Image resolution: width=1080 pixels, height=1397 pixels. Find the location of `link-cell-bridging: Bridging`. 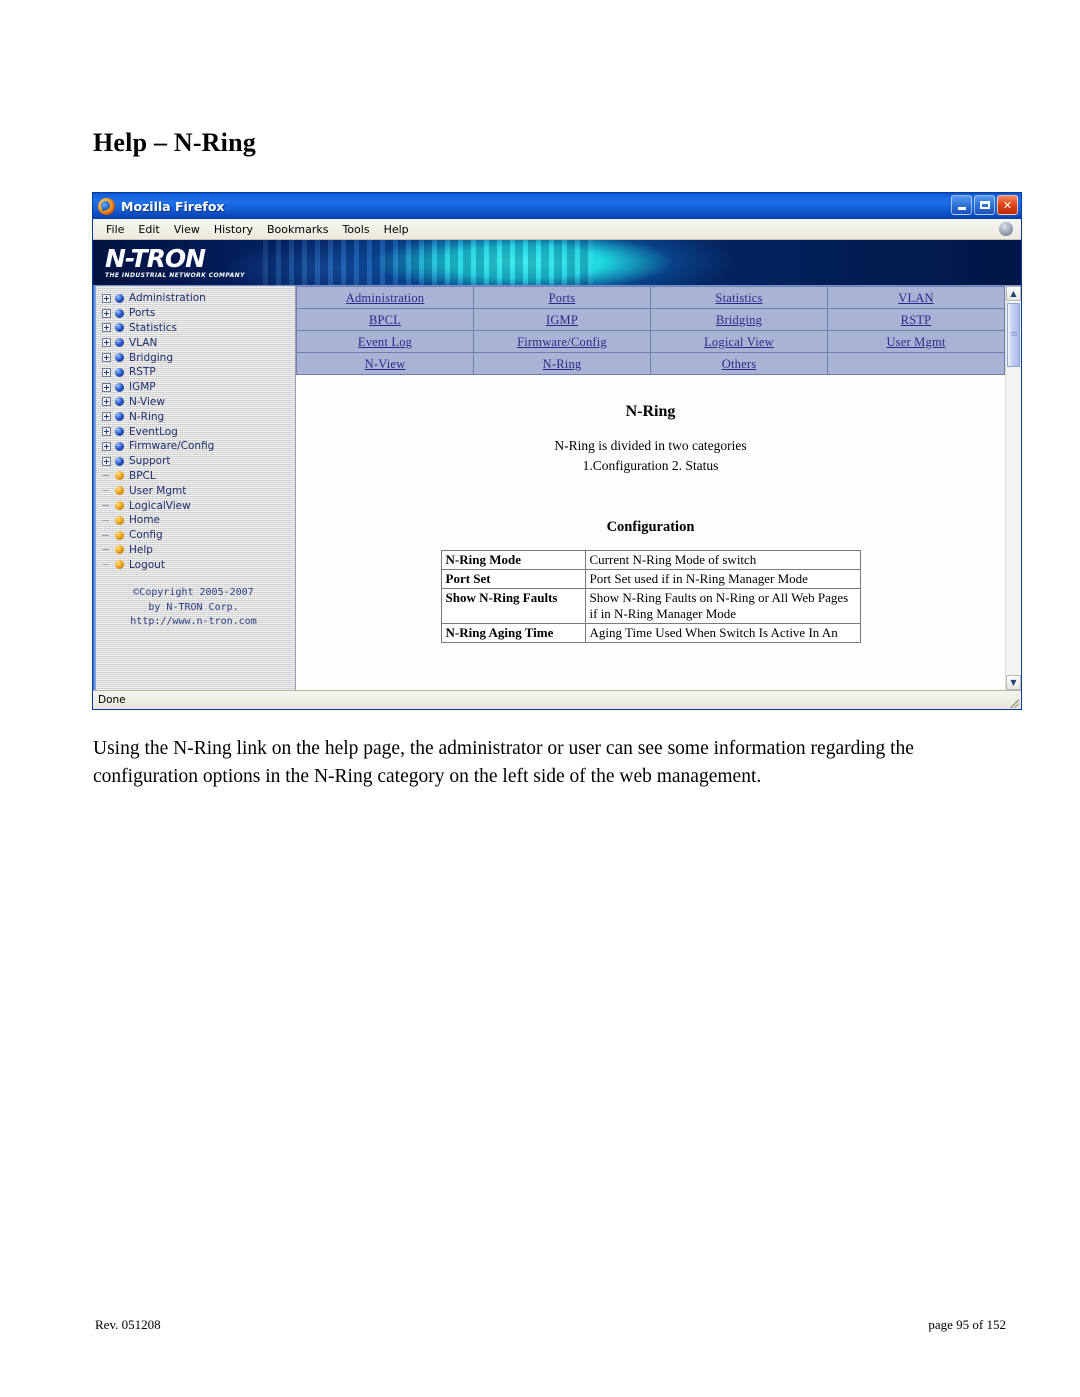

link-cell-bridging: Bridging is located at coordinates (739, 319).